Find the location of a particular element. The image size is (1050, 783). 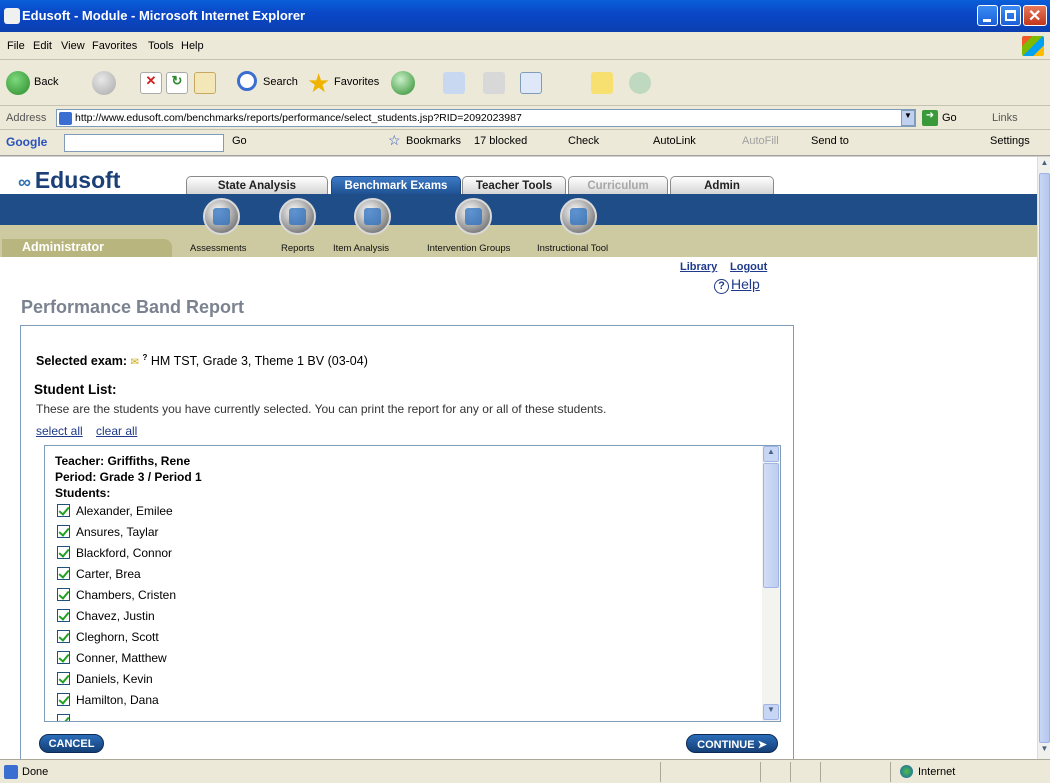

tab-state-analysis: State Analysis is located at coordinates (257, 185).